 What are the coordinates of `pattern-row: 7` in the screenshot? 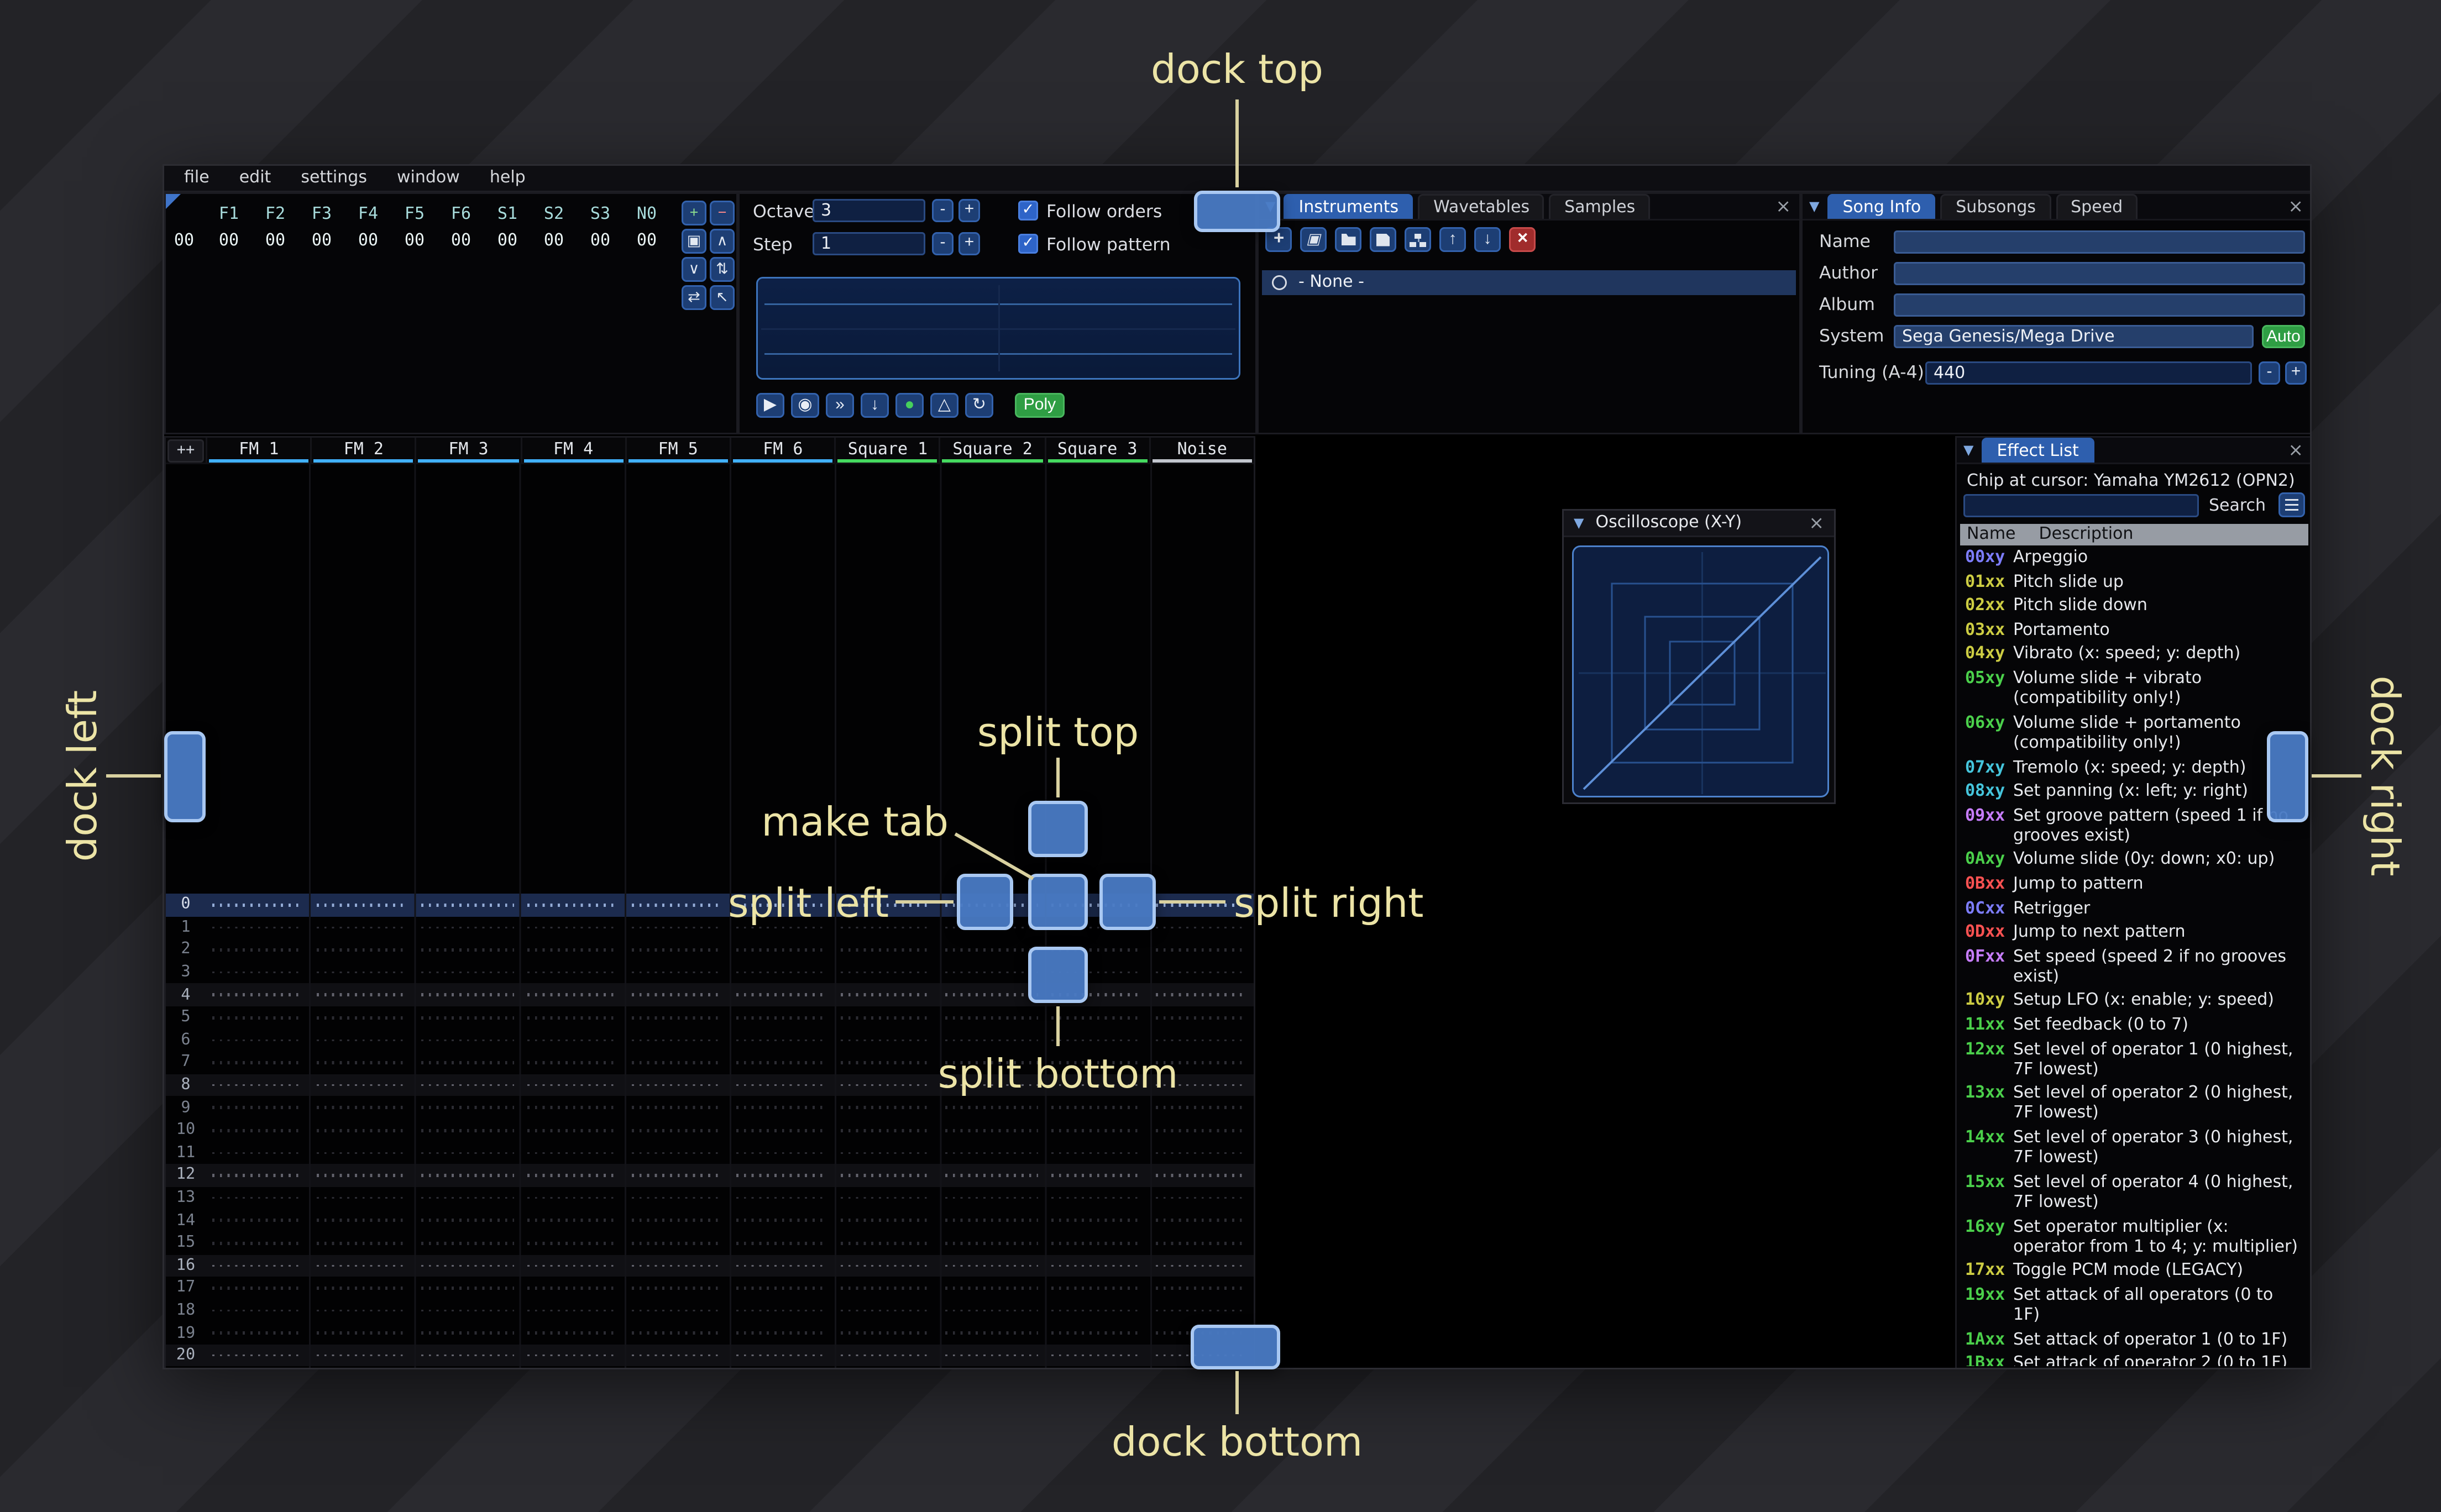 It's located at (710, 1063).